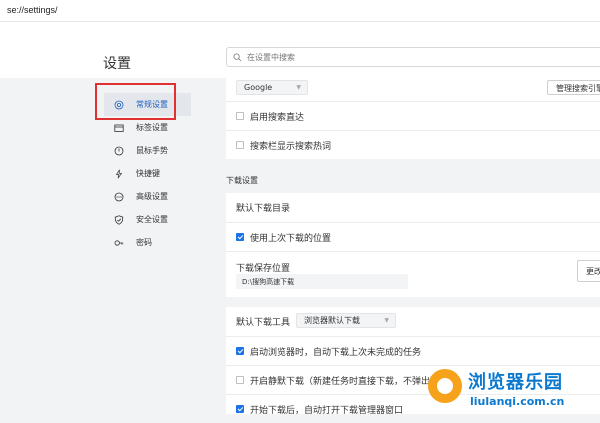 Image resolution: width=600 pixels, height=423 pixels. I want to click on enable-search-direct-checkbox, so click(240, 116).